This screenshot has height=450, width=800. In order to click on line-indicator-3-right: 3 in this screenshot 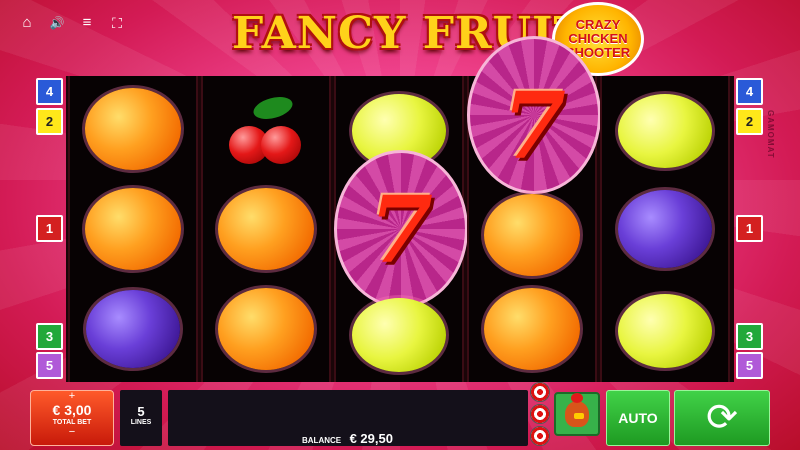, I will do `click(749, 336)`.